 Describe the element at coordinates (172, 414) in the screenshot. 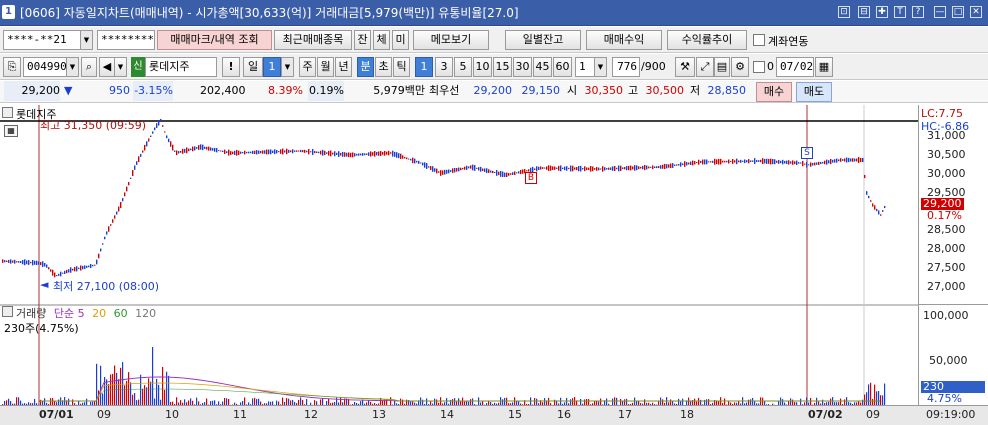

I see `x-label-10: 10` at that location.